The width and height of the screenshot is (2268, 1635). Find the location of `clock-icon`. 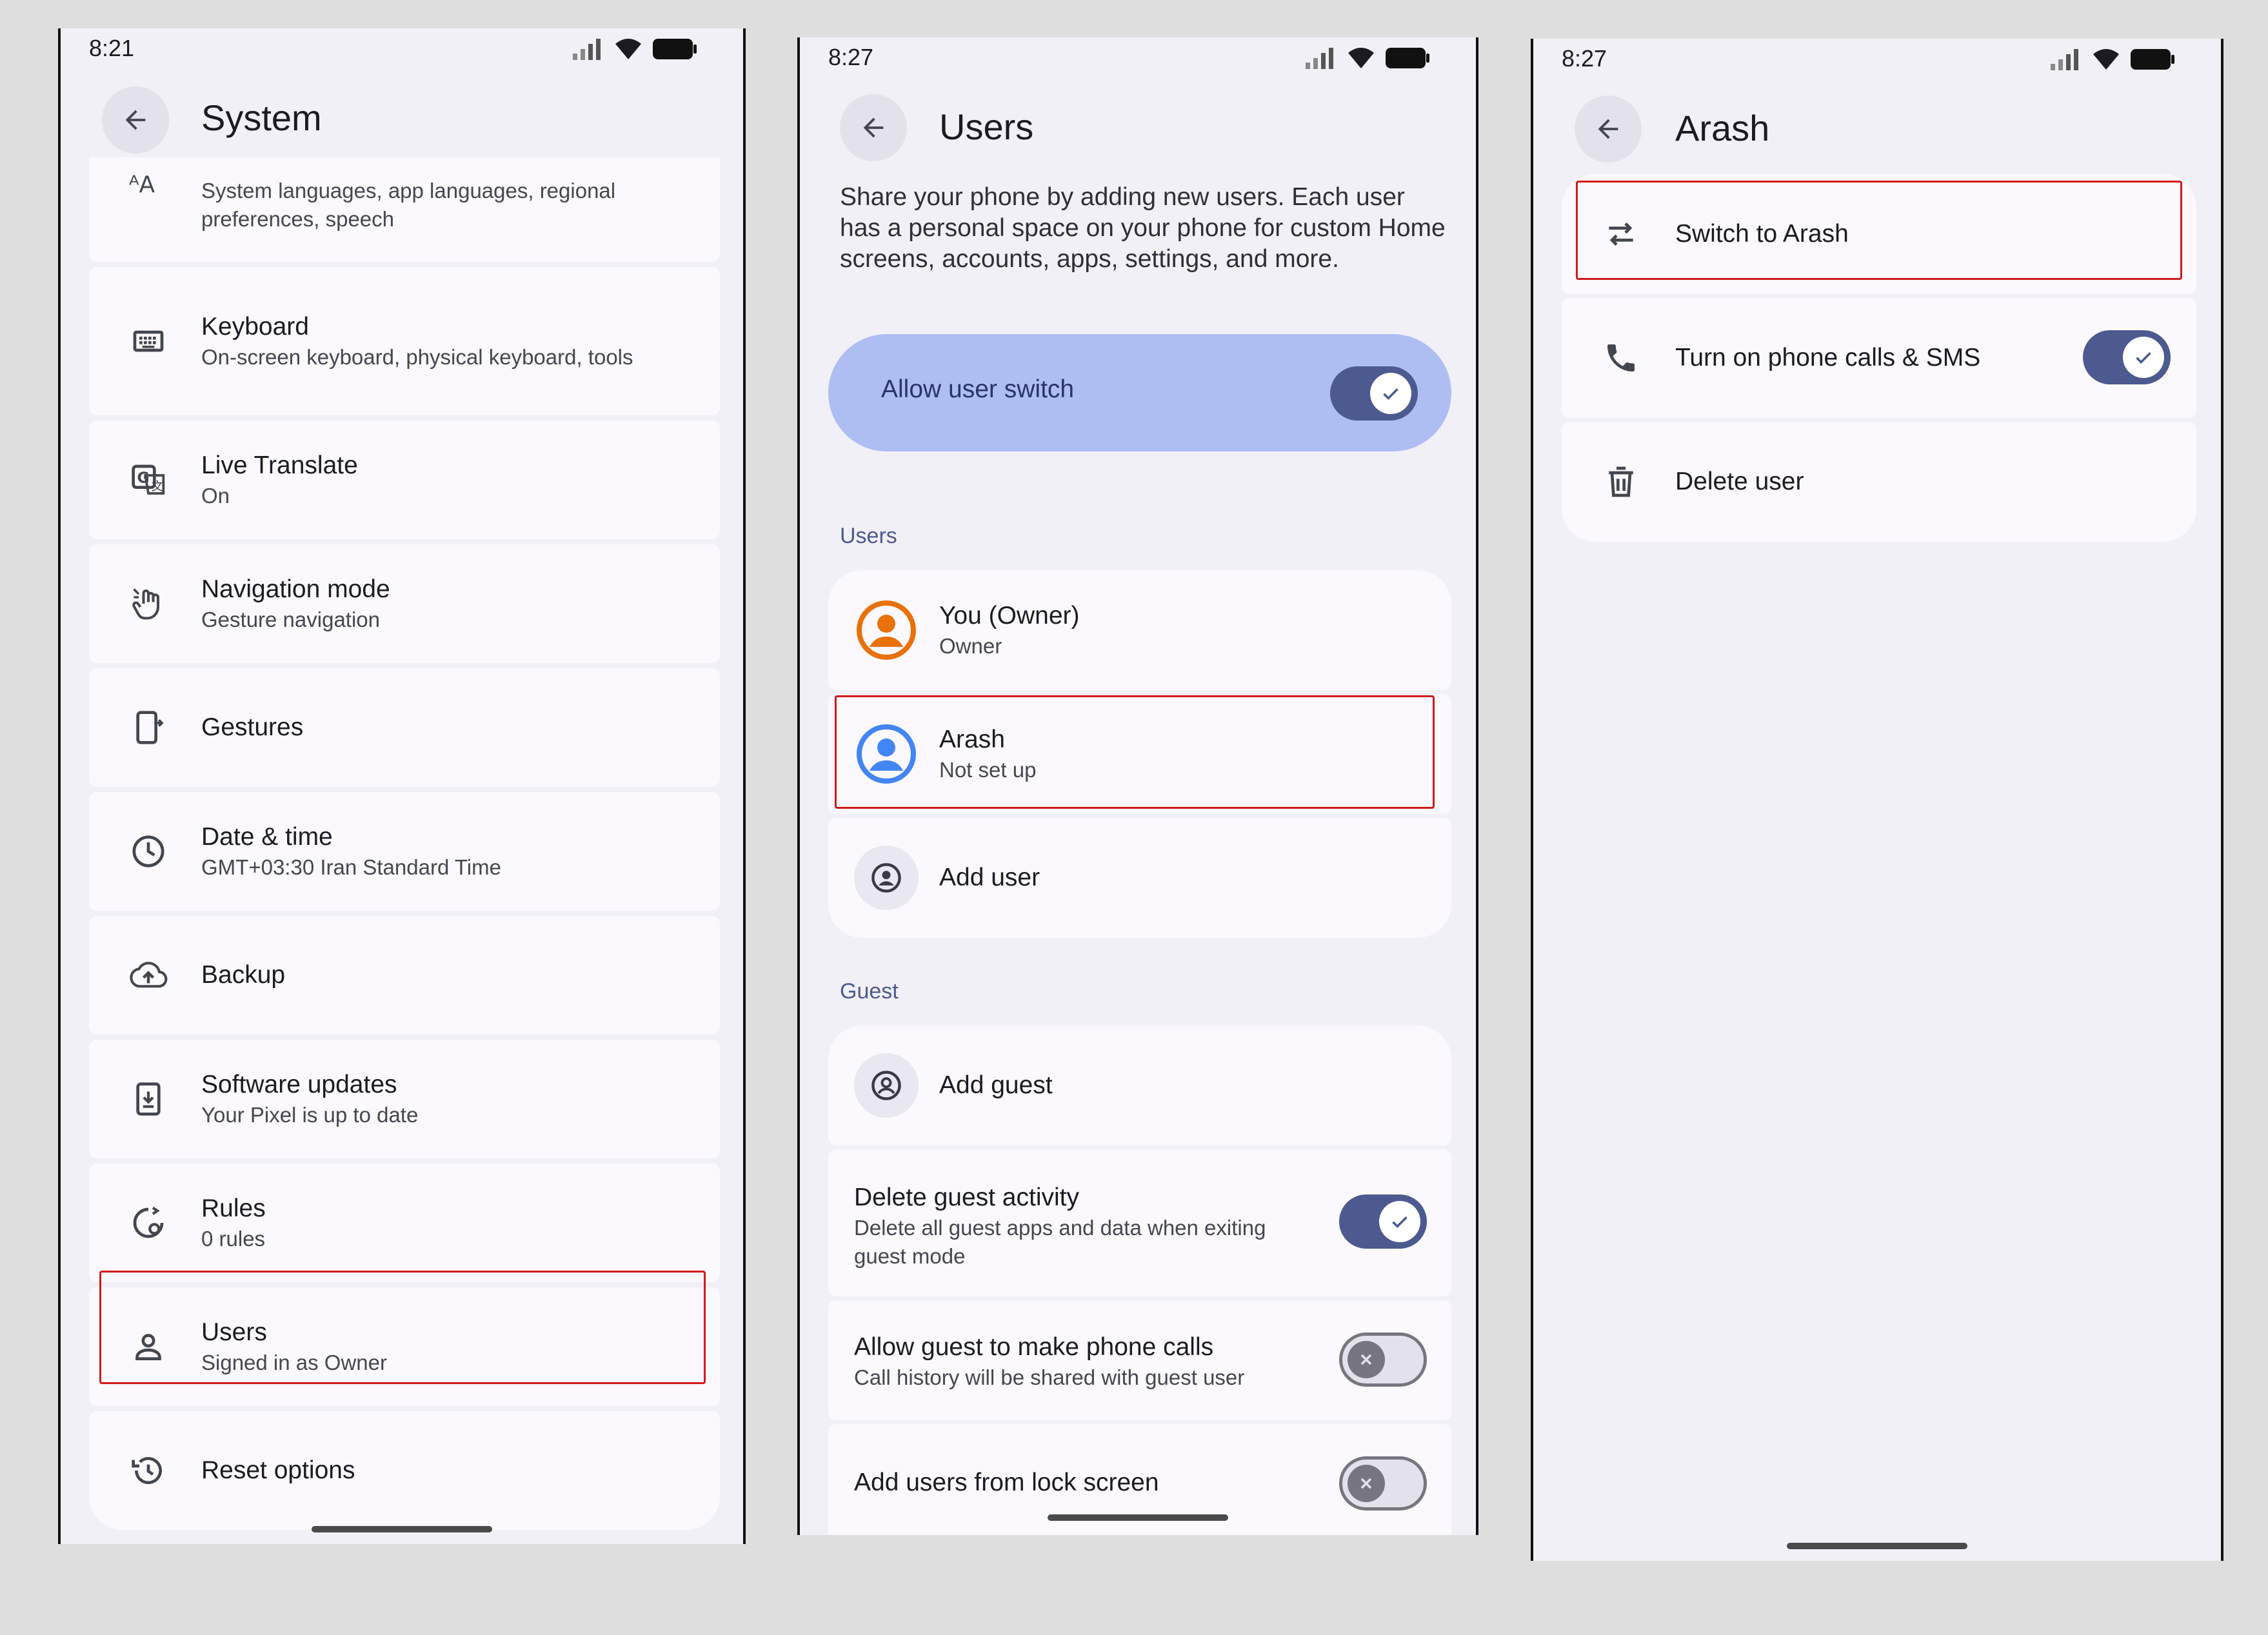

clock-icon is located at coordinates (149, 851).